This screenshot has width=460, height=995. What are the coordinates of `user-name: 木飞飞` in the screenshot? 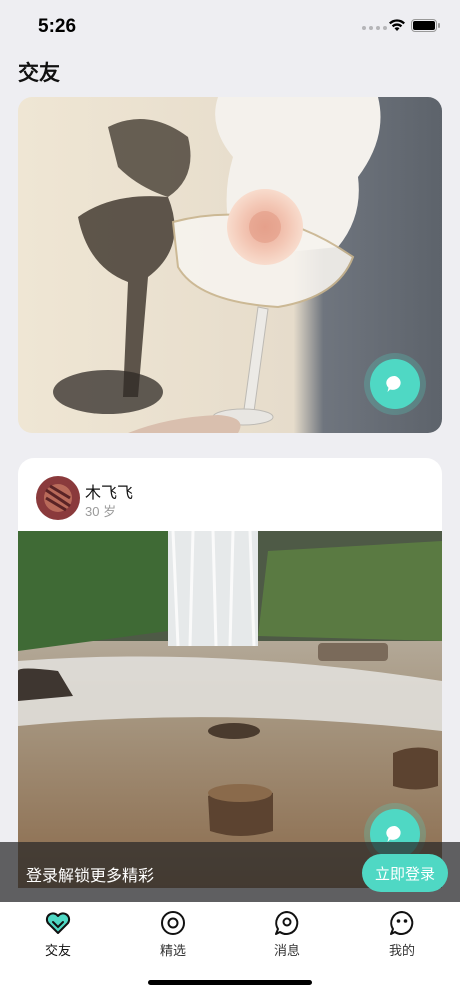 It's located at (109, 491).